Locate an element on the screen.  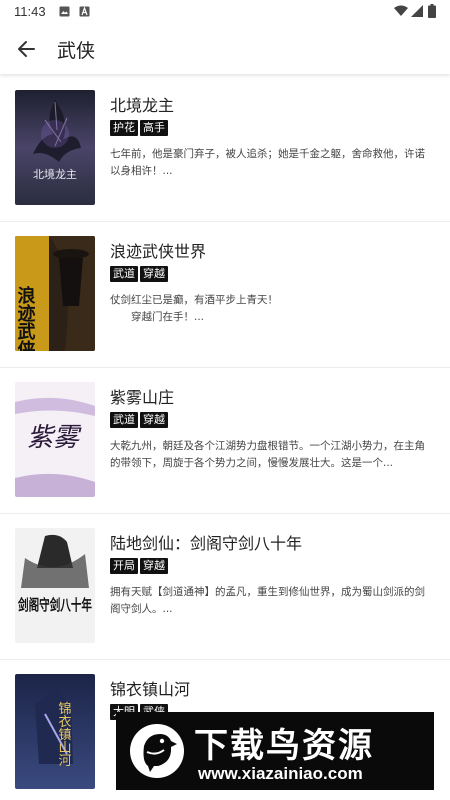
book-cover: 北境龙主 is located at coordinates (55, 147).